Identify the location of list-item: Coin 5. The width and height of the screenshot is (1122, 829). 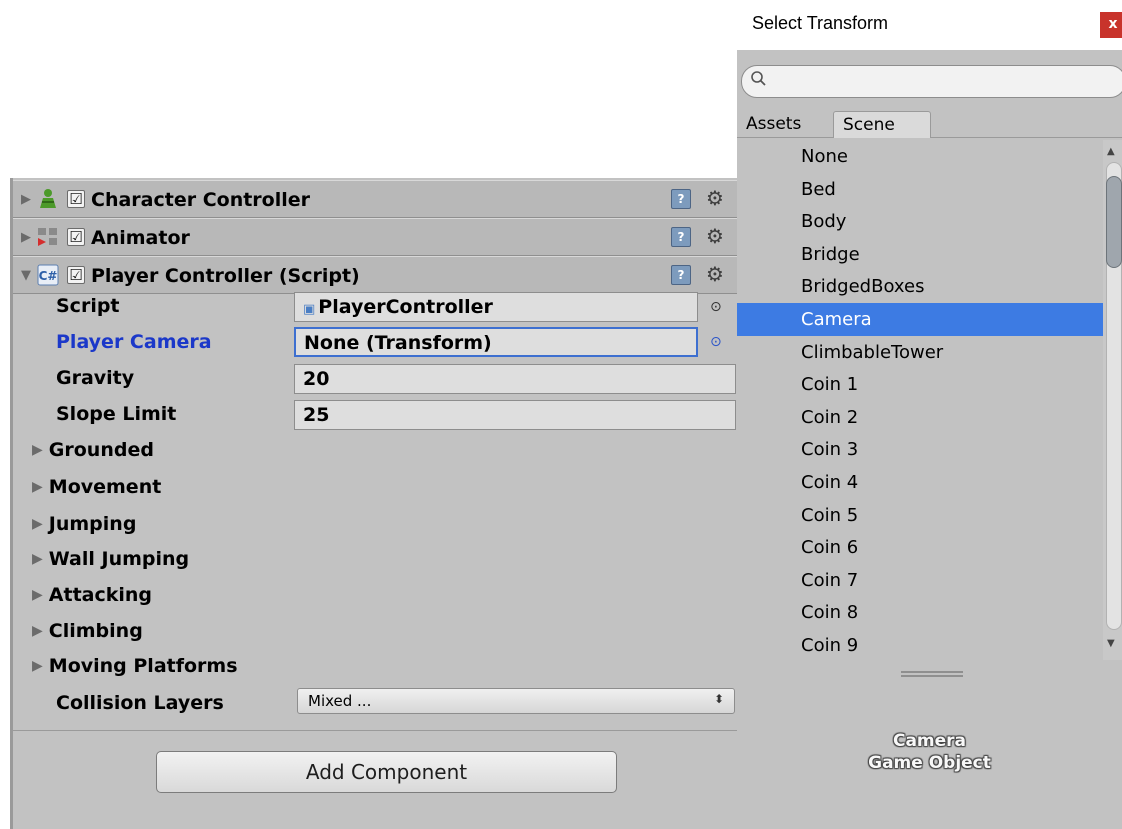
(920, 515).